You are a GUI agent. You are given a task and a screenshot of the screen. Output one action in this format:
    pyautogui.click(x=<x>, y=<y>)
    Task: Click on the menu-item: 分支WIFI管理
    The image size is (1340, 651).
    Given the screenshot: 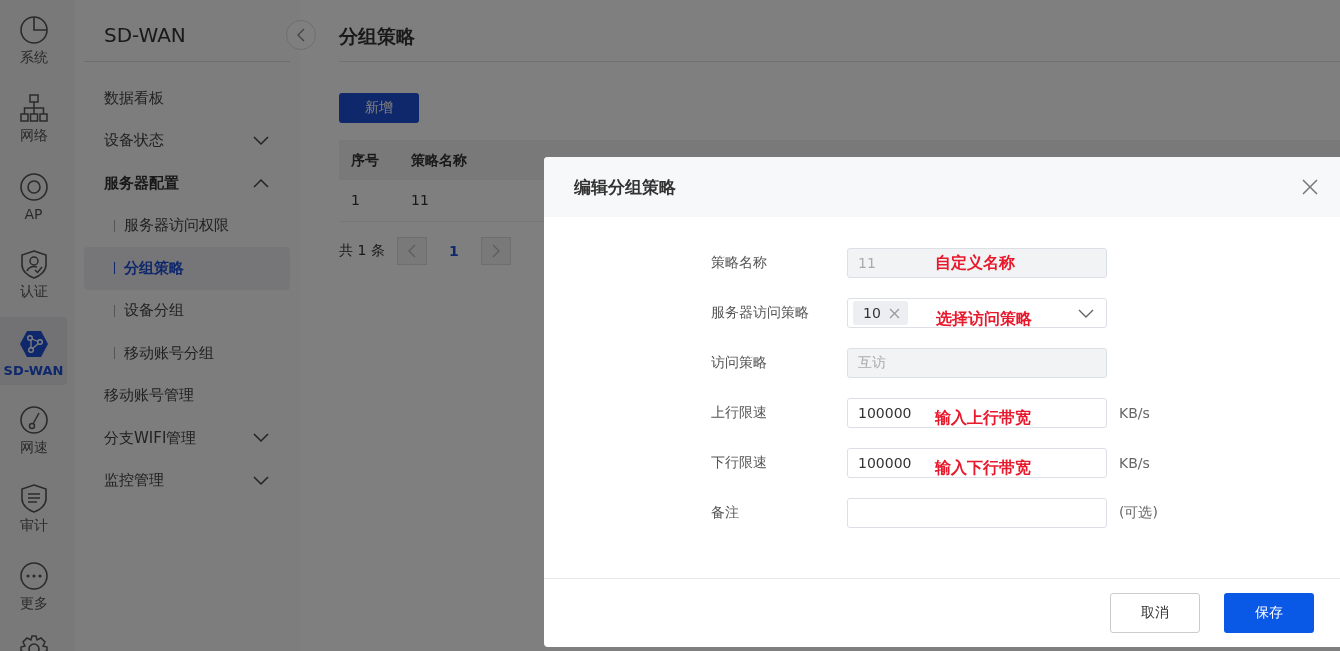 What is the action you would take?
    pyautogui.click(x=187, y=438)
    